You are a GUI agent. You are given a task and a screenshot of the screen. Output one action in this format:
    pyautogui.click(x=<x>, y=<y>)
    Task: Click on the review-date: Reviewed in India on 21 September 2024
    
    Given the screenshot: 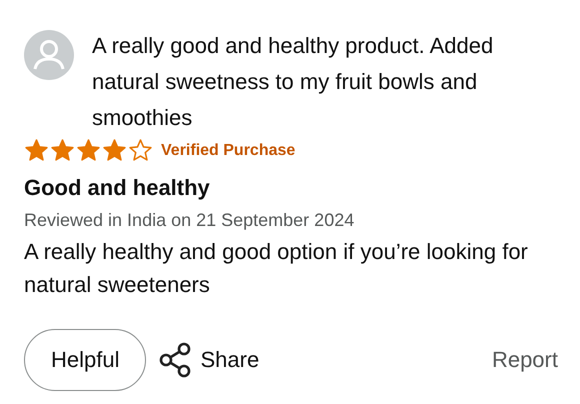 What is the action you would take?
    pyautogui.click(x=190, y=220)
    